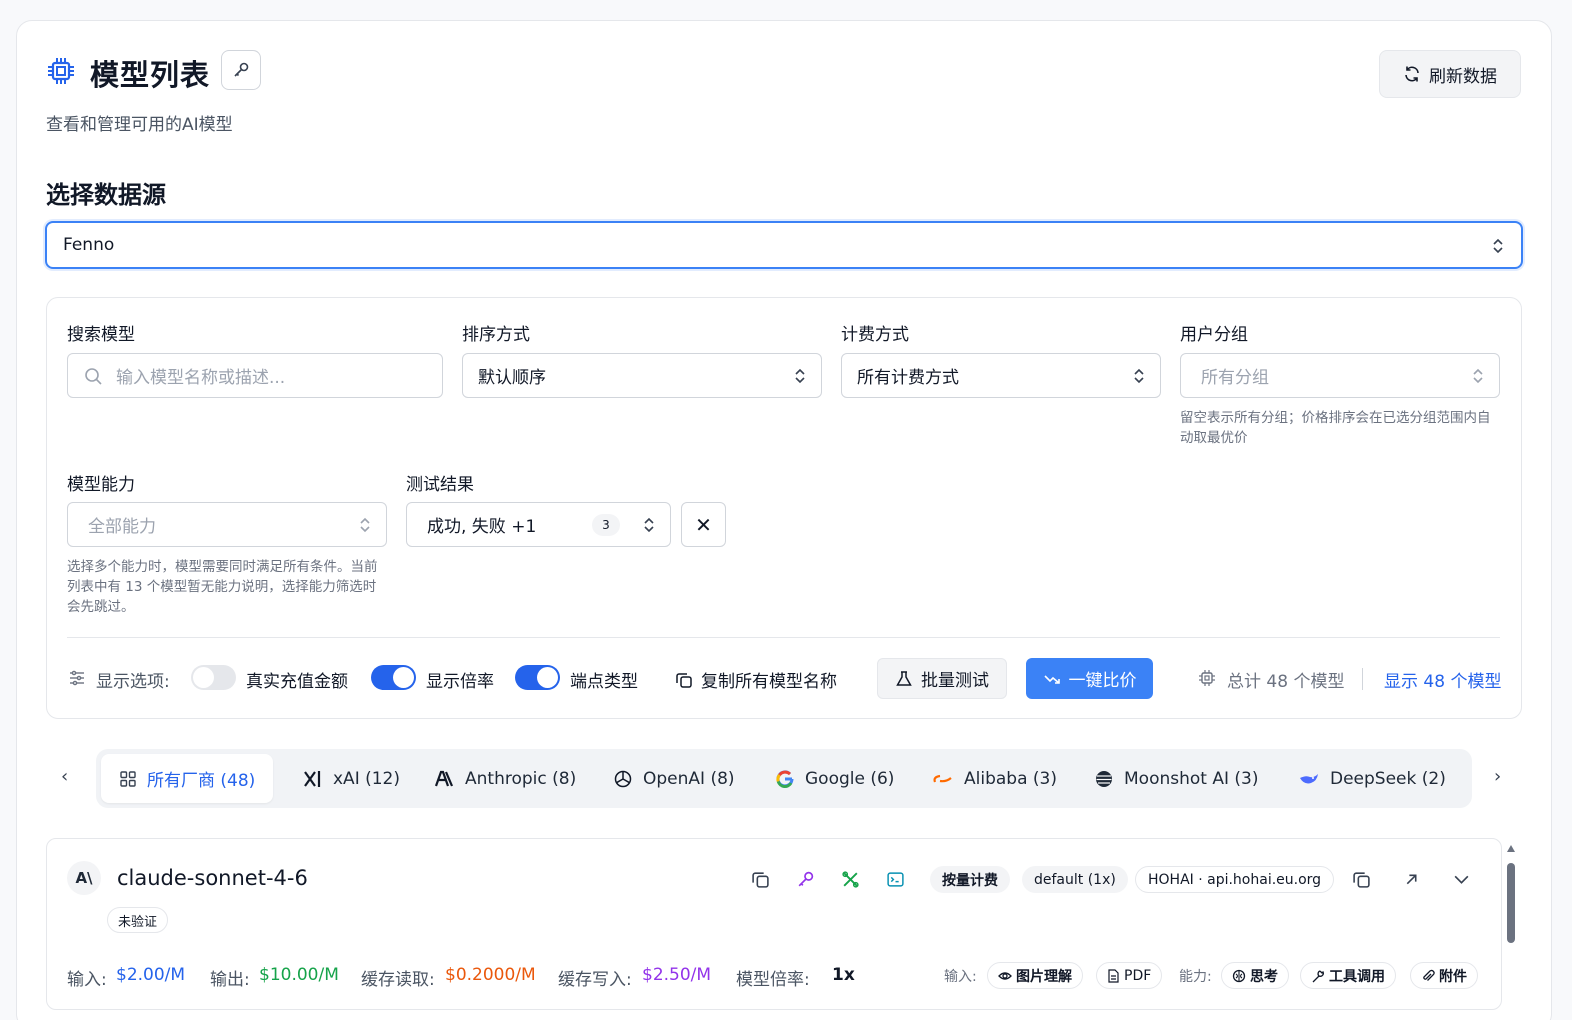 The image size is (1572, 1020). What do you see at coordinates (1264, 976) in the screenshot?
I see `capability-thinking-label: 思考` at bounding box center [1264, 976].